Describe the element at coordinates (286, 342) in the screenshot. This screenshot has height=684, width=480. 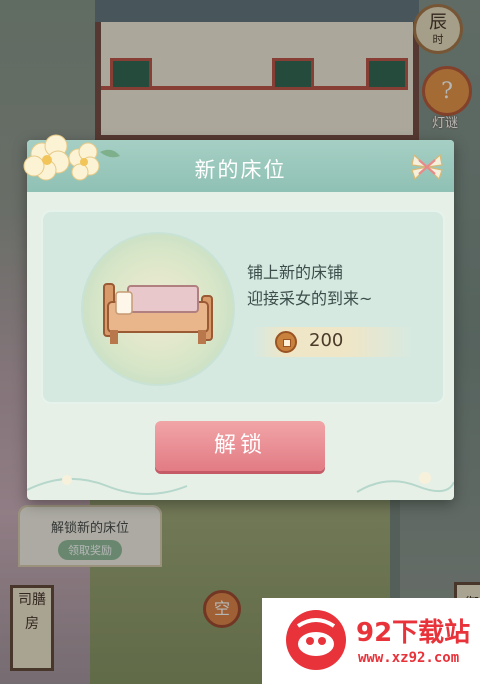
I see `copper-coin-icon` at that location.